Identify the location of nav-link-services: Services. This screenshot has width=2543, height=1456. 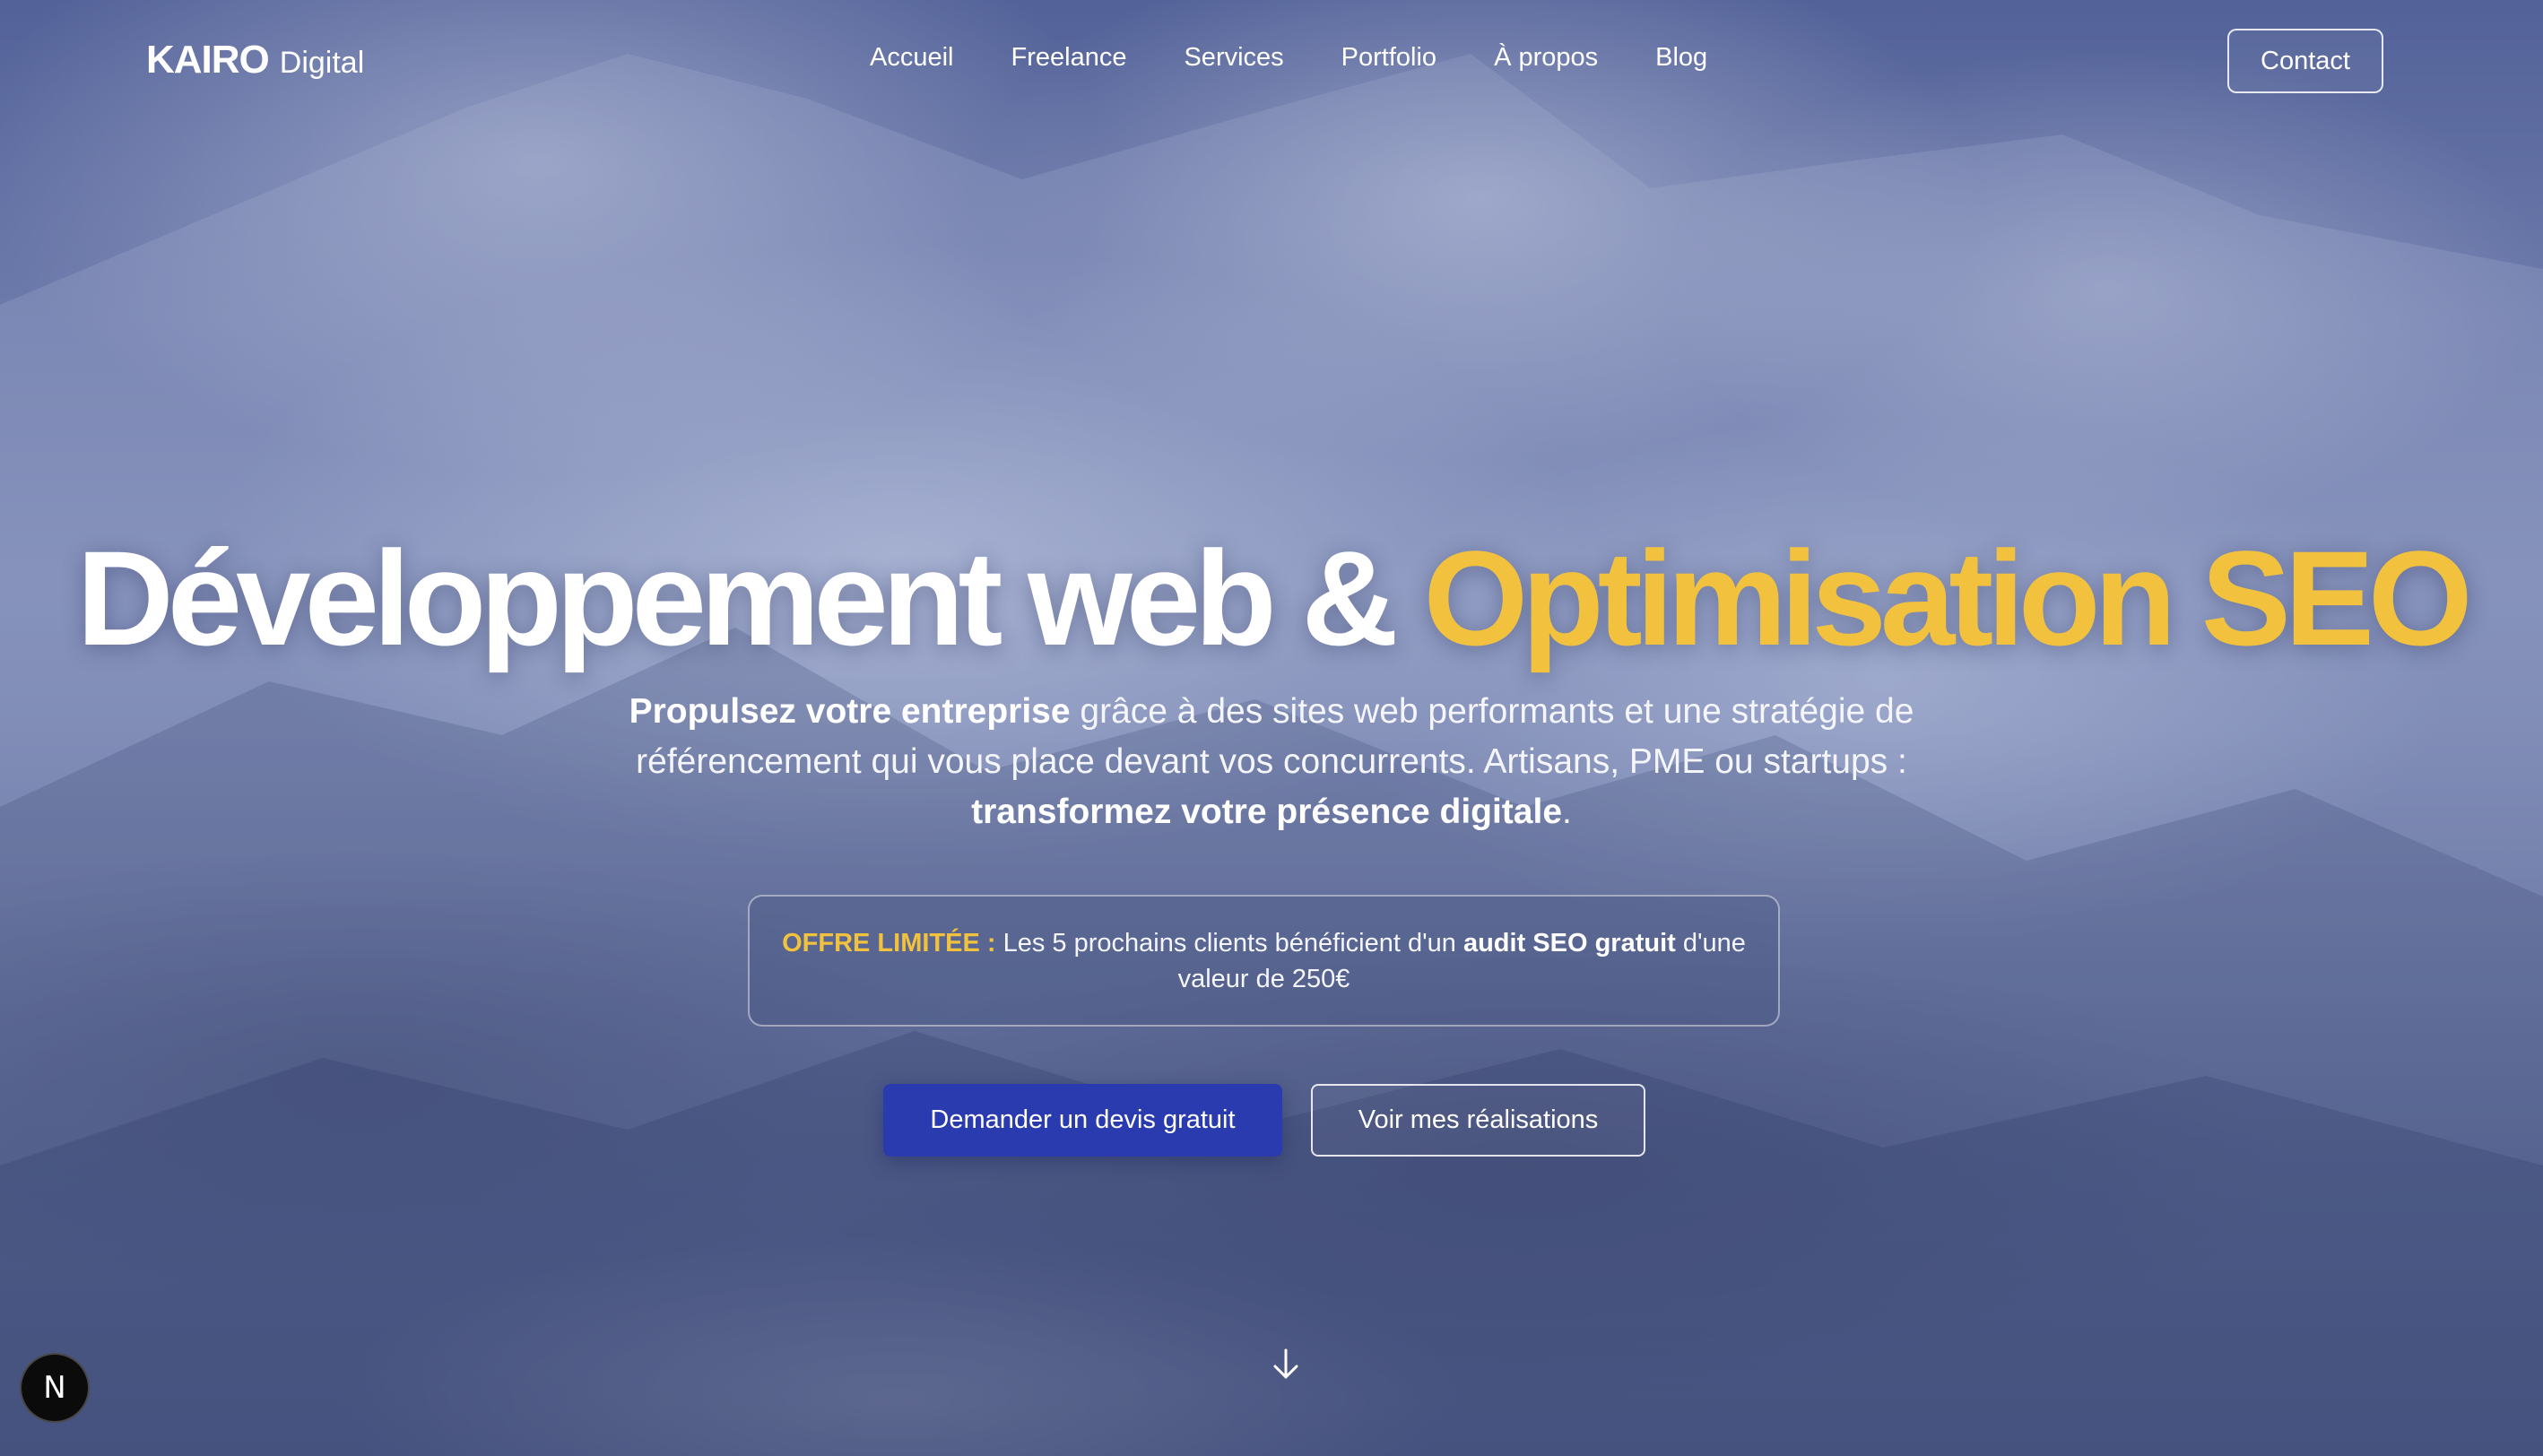
(1233, 58).